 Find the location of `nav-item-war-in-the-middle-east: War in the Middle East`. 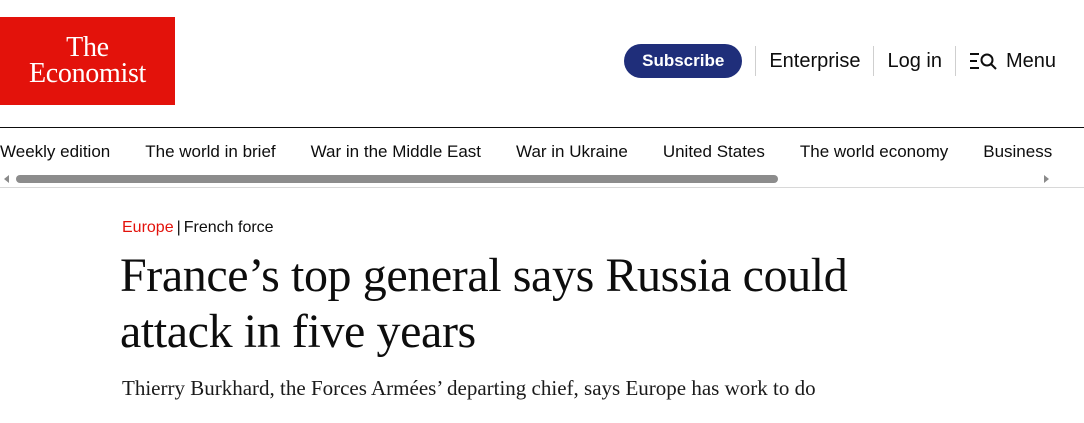

nav-item-war-in-the-middle-east: War in the Middle East is located at coordinates (396, 152).